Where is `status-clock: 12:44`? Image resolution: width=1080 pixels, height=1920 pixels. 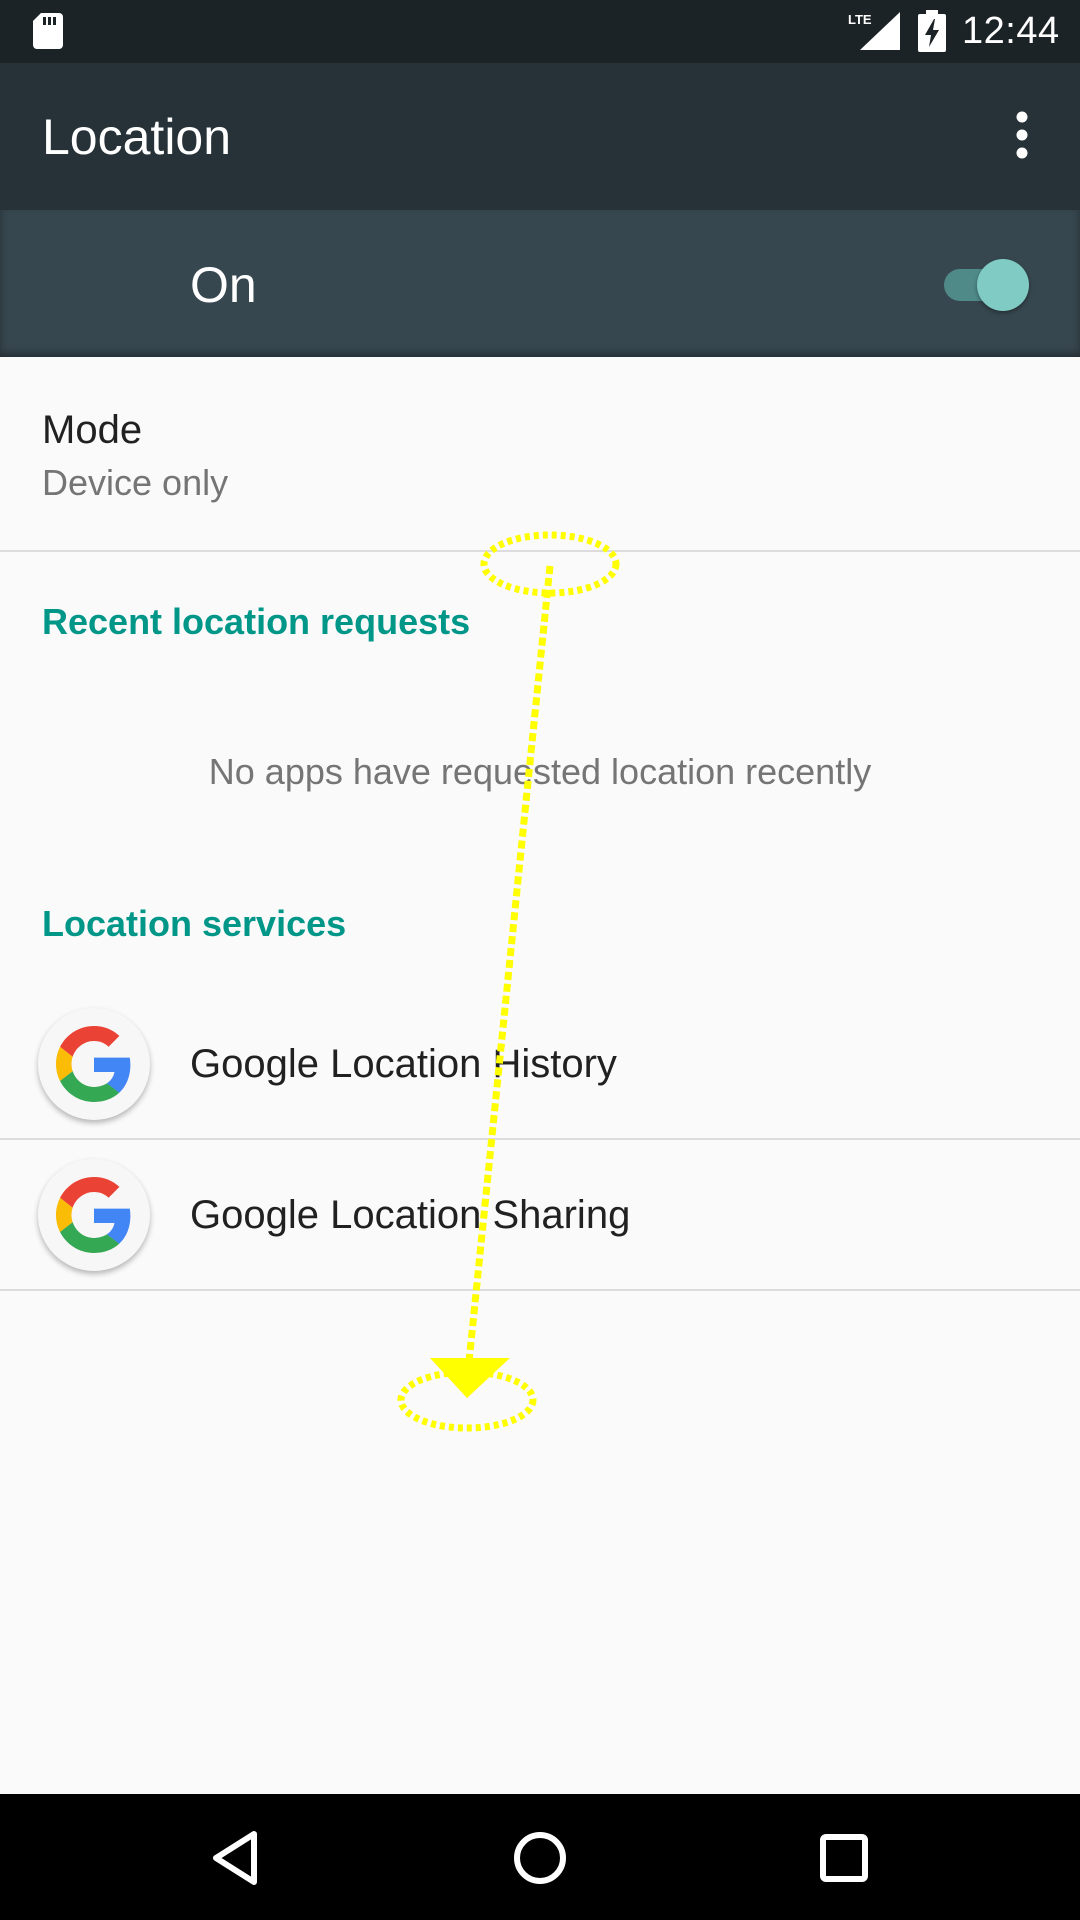
status-clock: 12:44 is located at coordinates (1011, 31).